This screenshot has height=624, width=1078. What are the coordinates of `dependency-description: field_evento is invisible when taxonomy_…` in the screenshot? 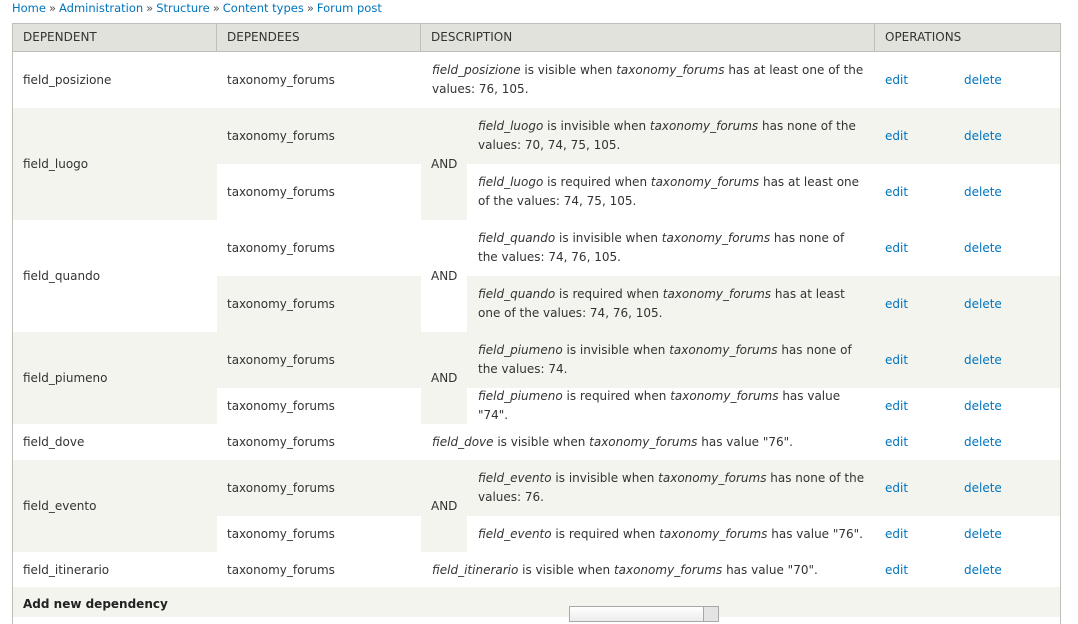 It's located at (672, 488).